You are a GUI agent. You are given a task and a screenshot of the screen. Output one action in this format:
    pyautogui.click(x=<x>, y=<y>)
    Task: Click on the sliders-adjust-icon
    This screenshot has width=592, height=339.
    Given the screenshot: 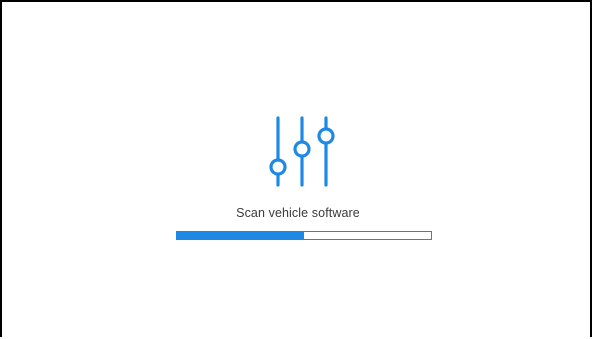 What is the action you would take?
    pyautogui.click(x=302, y=151)
    